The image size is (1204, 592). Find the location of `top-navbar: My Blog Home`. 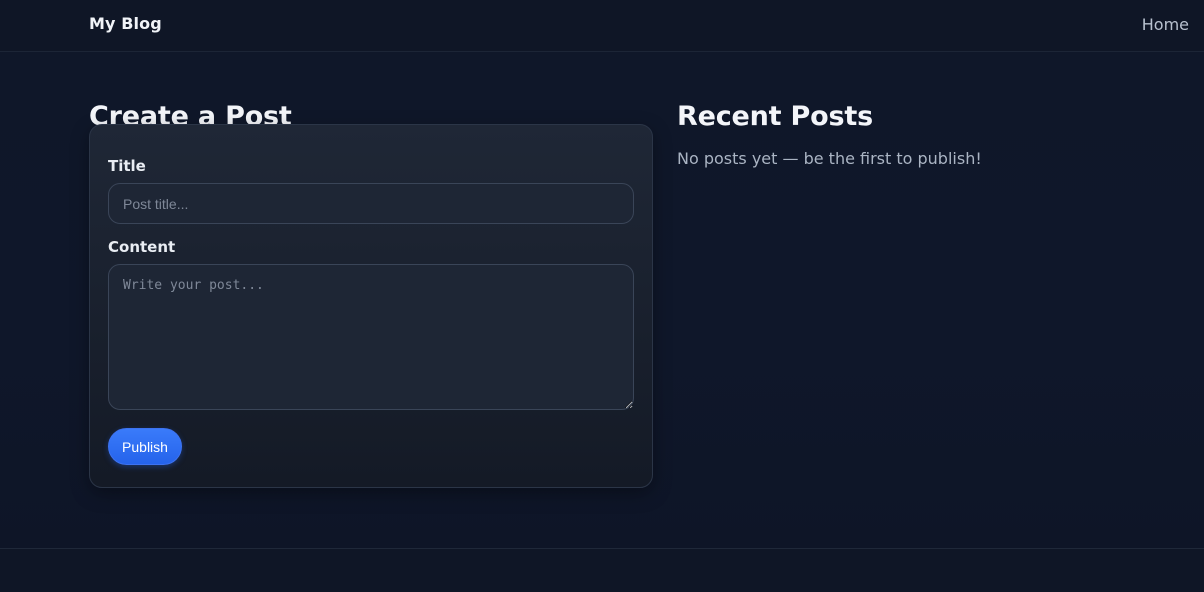

top-navbar: My Blog Home is located at coordinates (602, 26).